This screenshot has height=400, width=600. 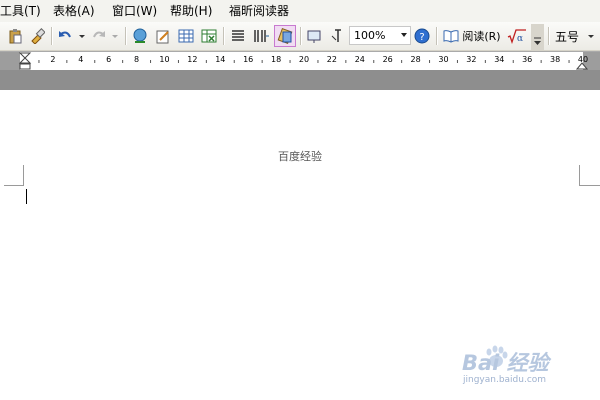 What do you see at coordinates (259, 11) in the screenshot?
I see `menu-foxit-reader: 福昕阅读器` at bounding box center [259, 11].